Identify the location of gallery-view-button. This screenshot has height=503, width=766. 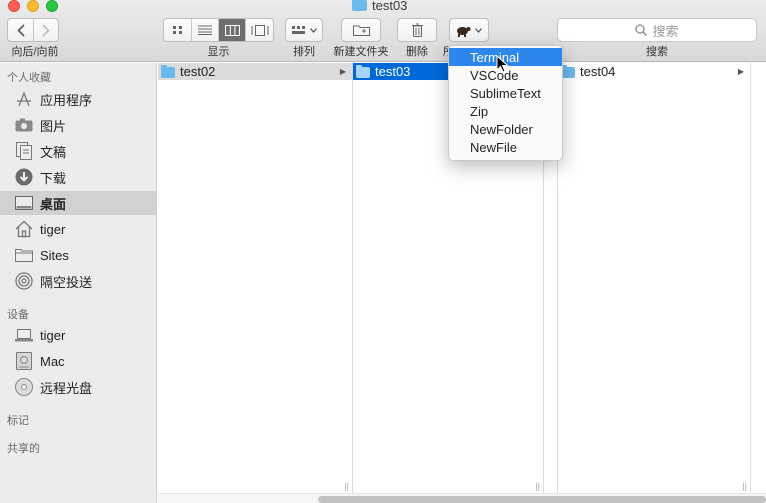
(259, 30).